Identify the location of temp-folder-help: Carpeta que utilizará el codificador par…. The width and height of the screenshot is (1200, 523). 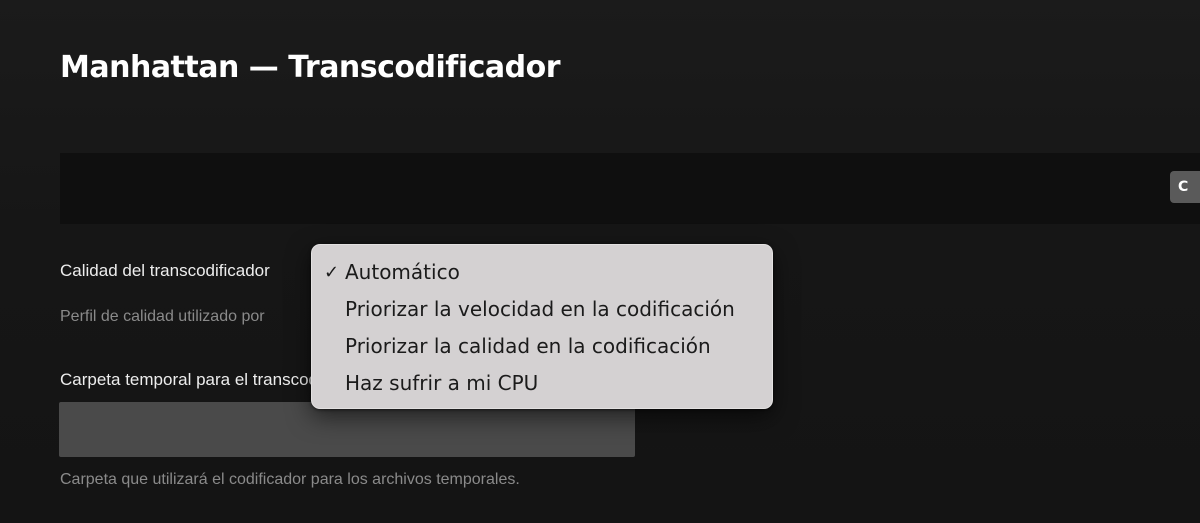
(290, 479).